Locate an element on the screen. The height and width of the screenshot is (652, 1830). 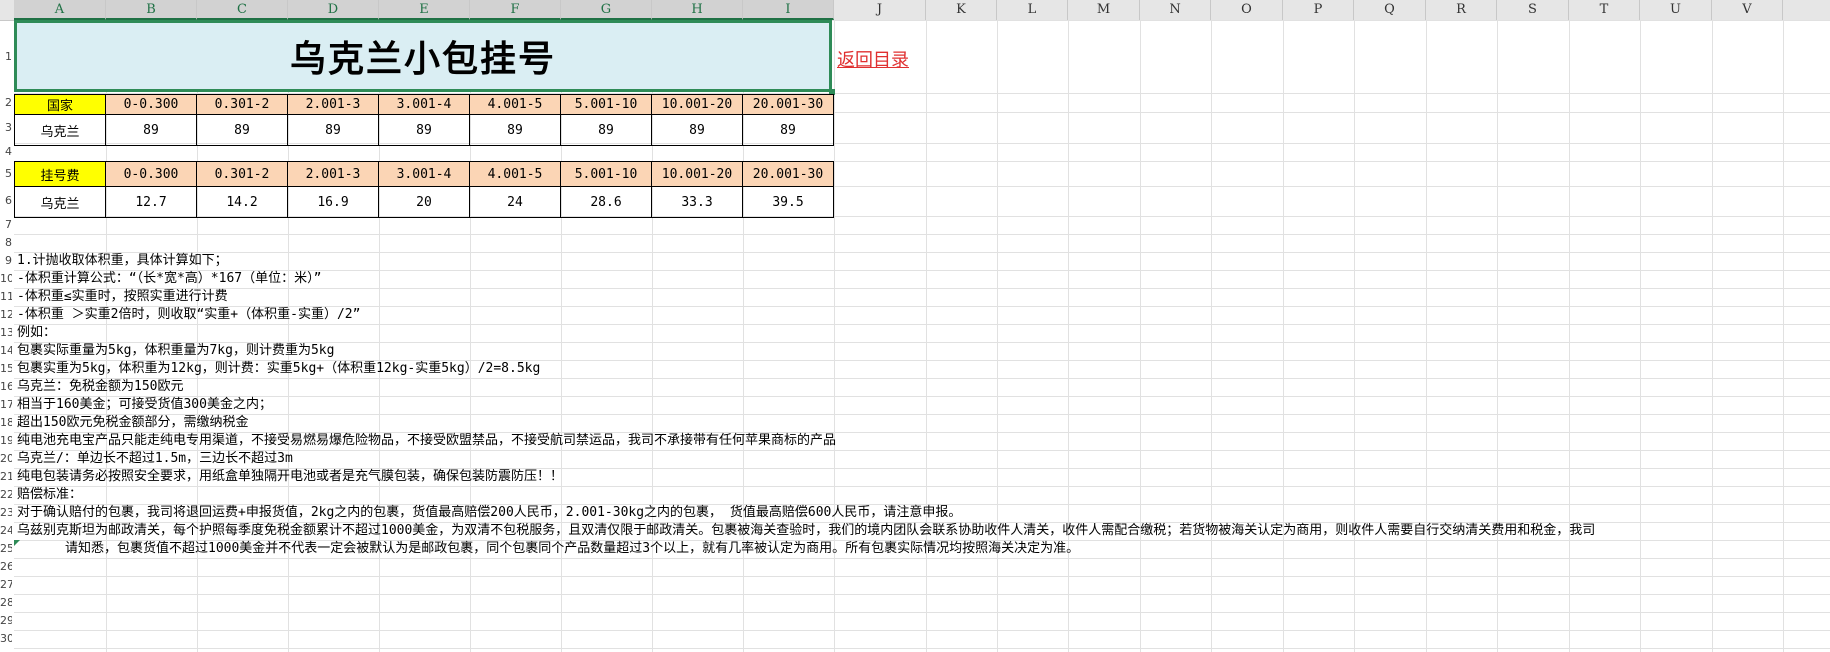
header-label-cell: 挂号费 is located at coordinates (60, 174).